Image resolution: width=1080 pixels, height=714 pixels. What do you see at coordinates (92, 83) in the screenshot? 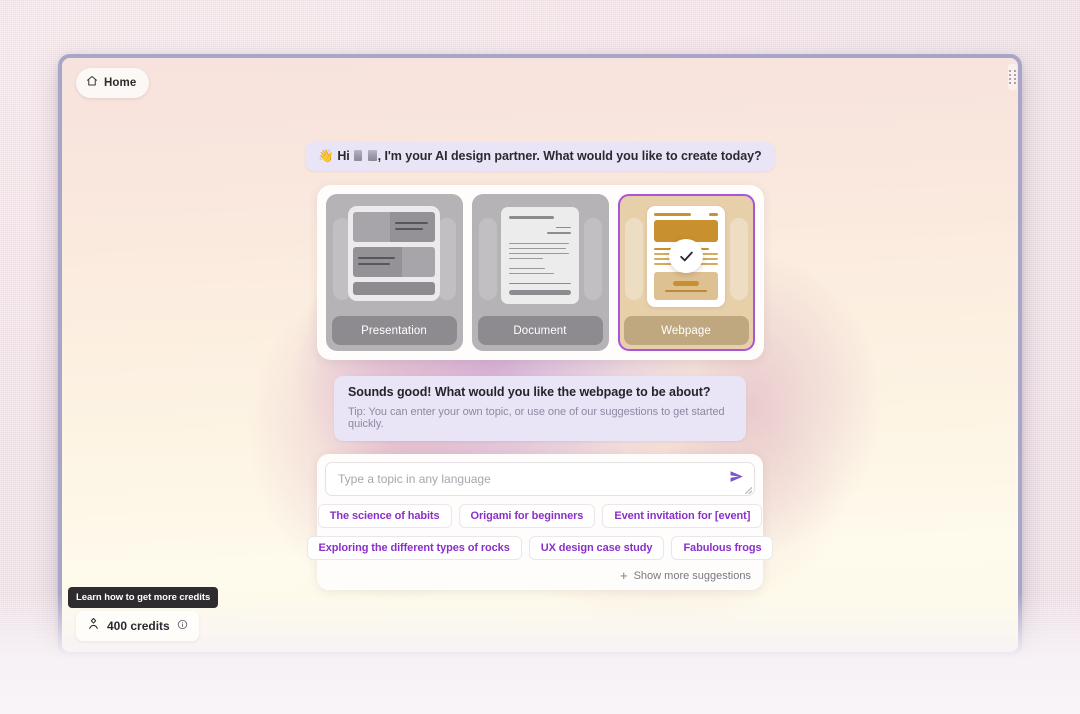
I see `home-icon` at bounding box center [92, 83].